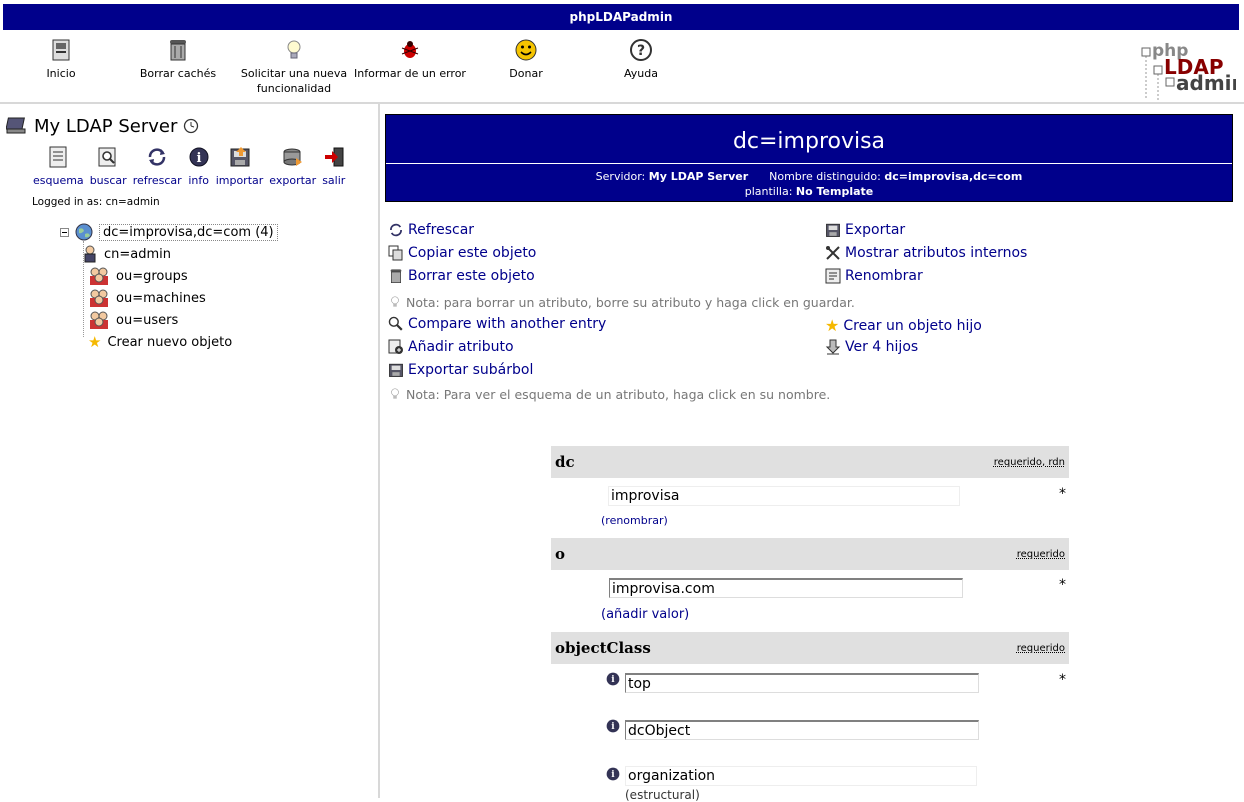 The height and width of the screenshot is (802, 1244). I want to click on search-button: buscar, so click(108, 166).